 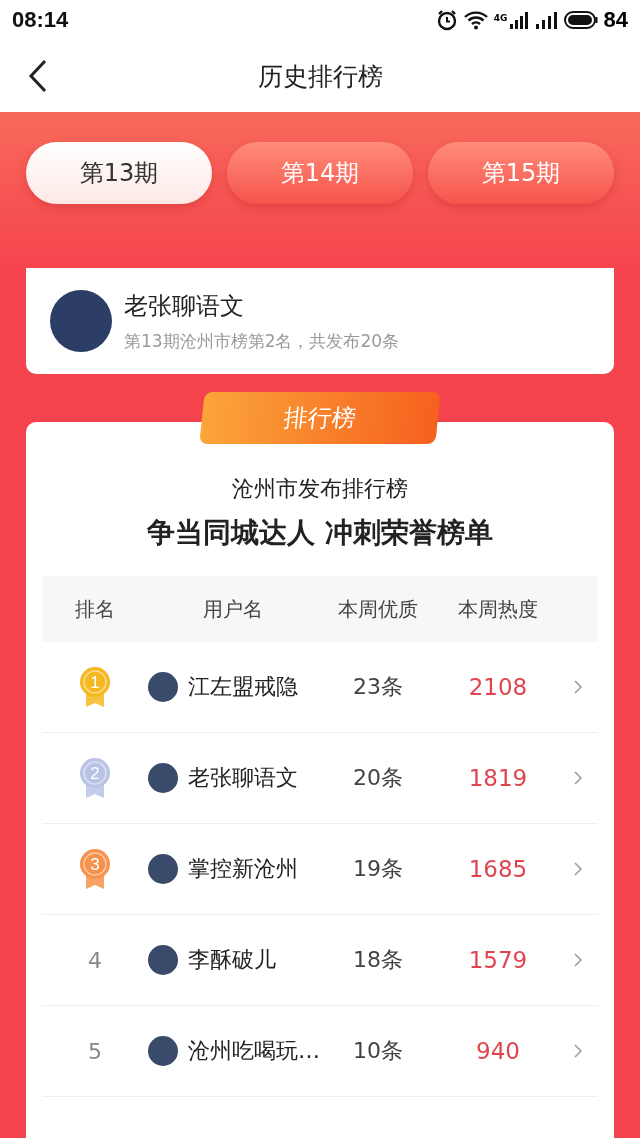 I want to click on rank-number: 4, so click(x=95, y=960).